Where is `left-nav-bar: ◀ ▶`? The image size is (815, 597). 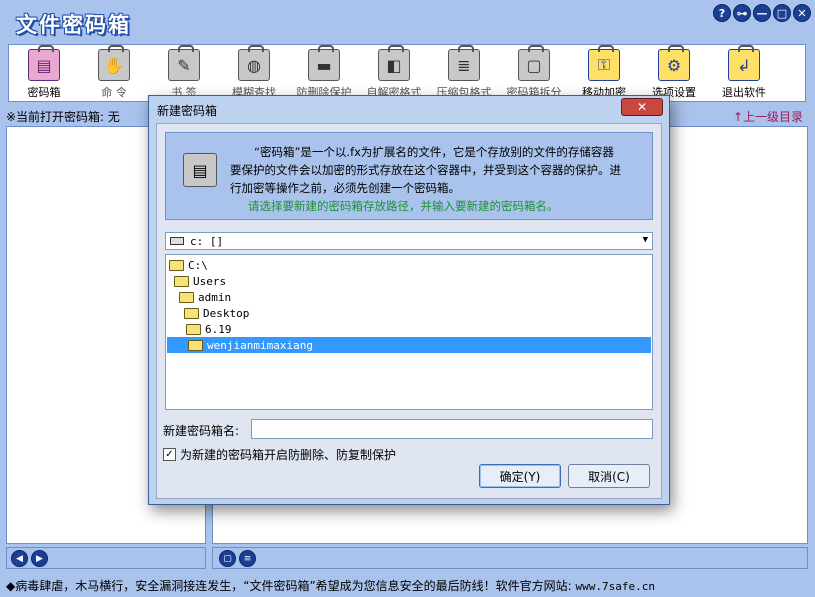 left-nav-bar: ◀ ▶ is located at coordinates (106, 558).